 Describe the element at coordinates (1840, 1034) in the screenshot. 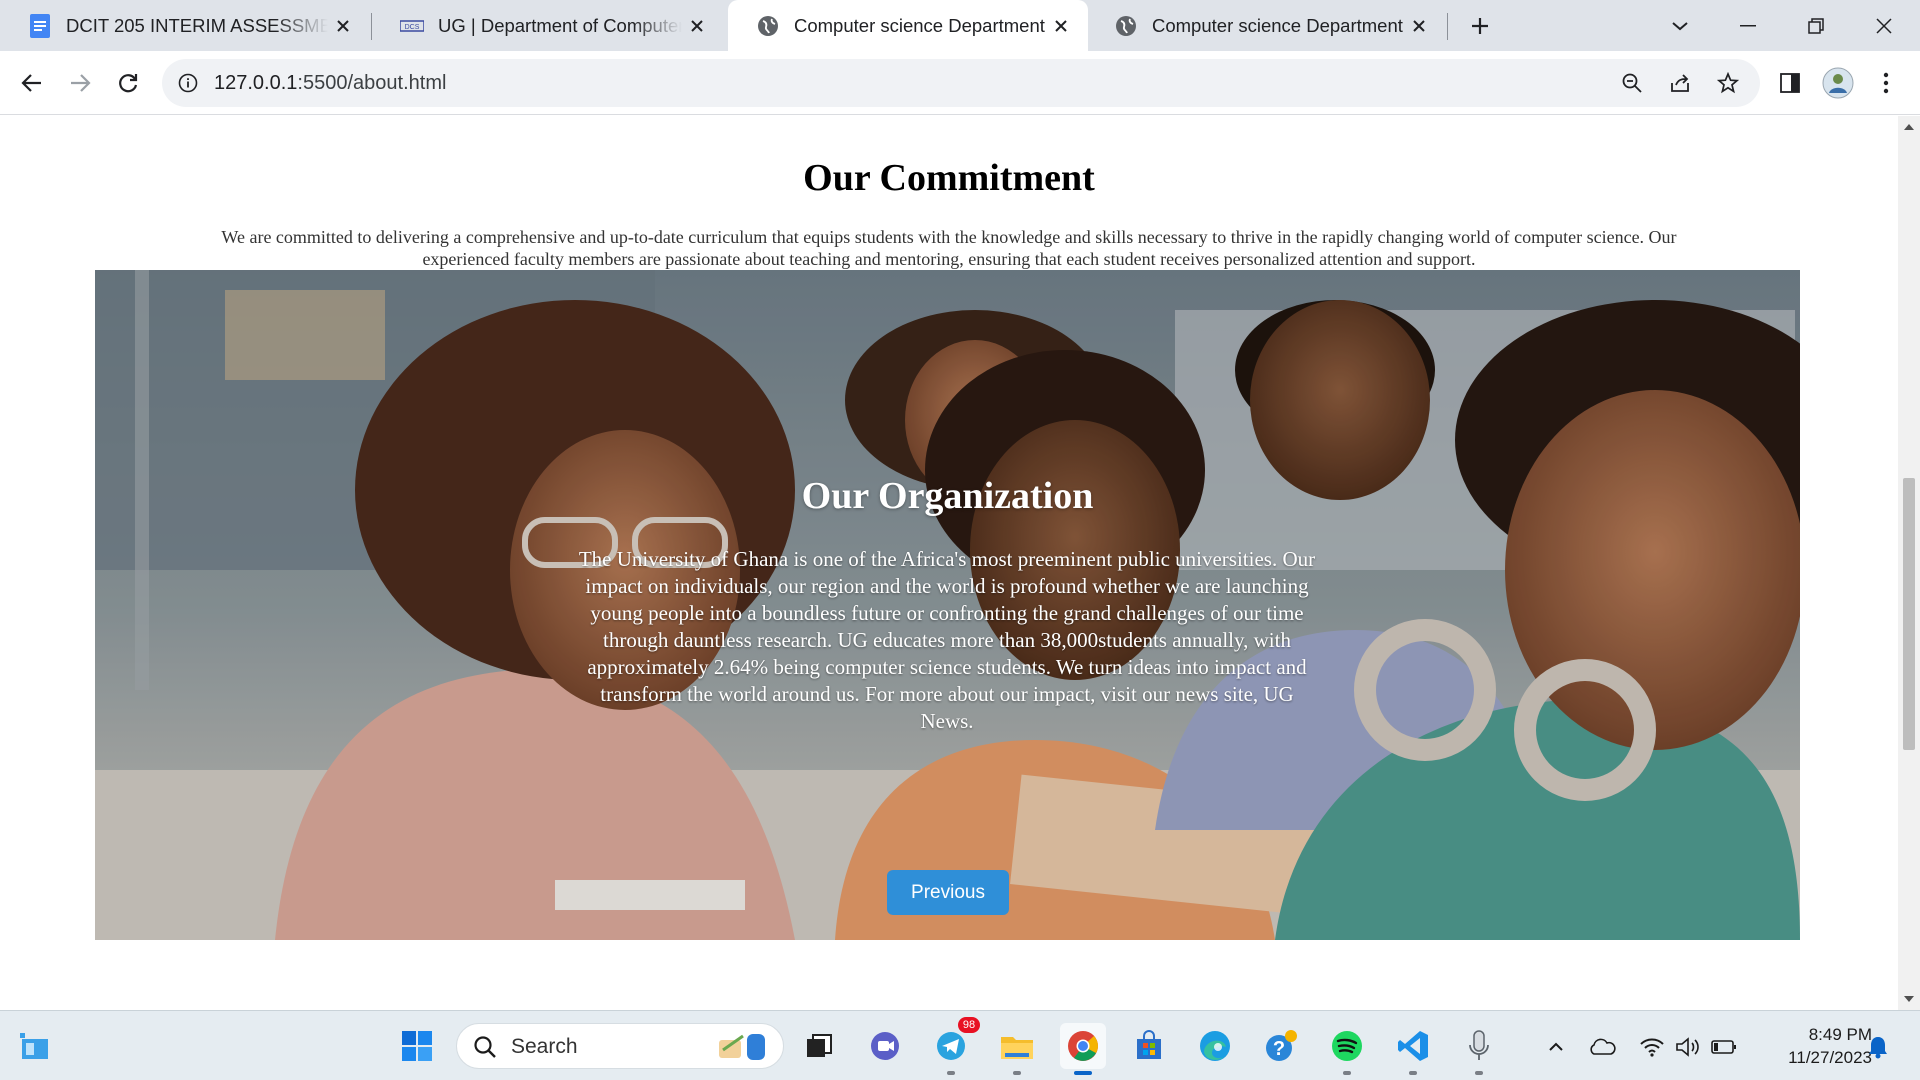

I see `clock-time: 8:49 PM` at that location.